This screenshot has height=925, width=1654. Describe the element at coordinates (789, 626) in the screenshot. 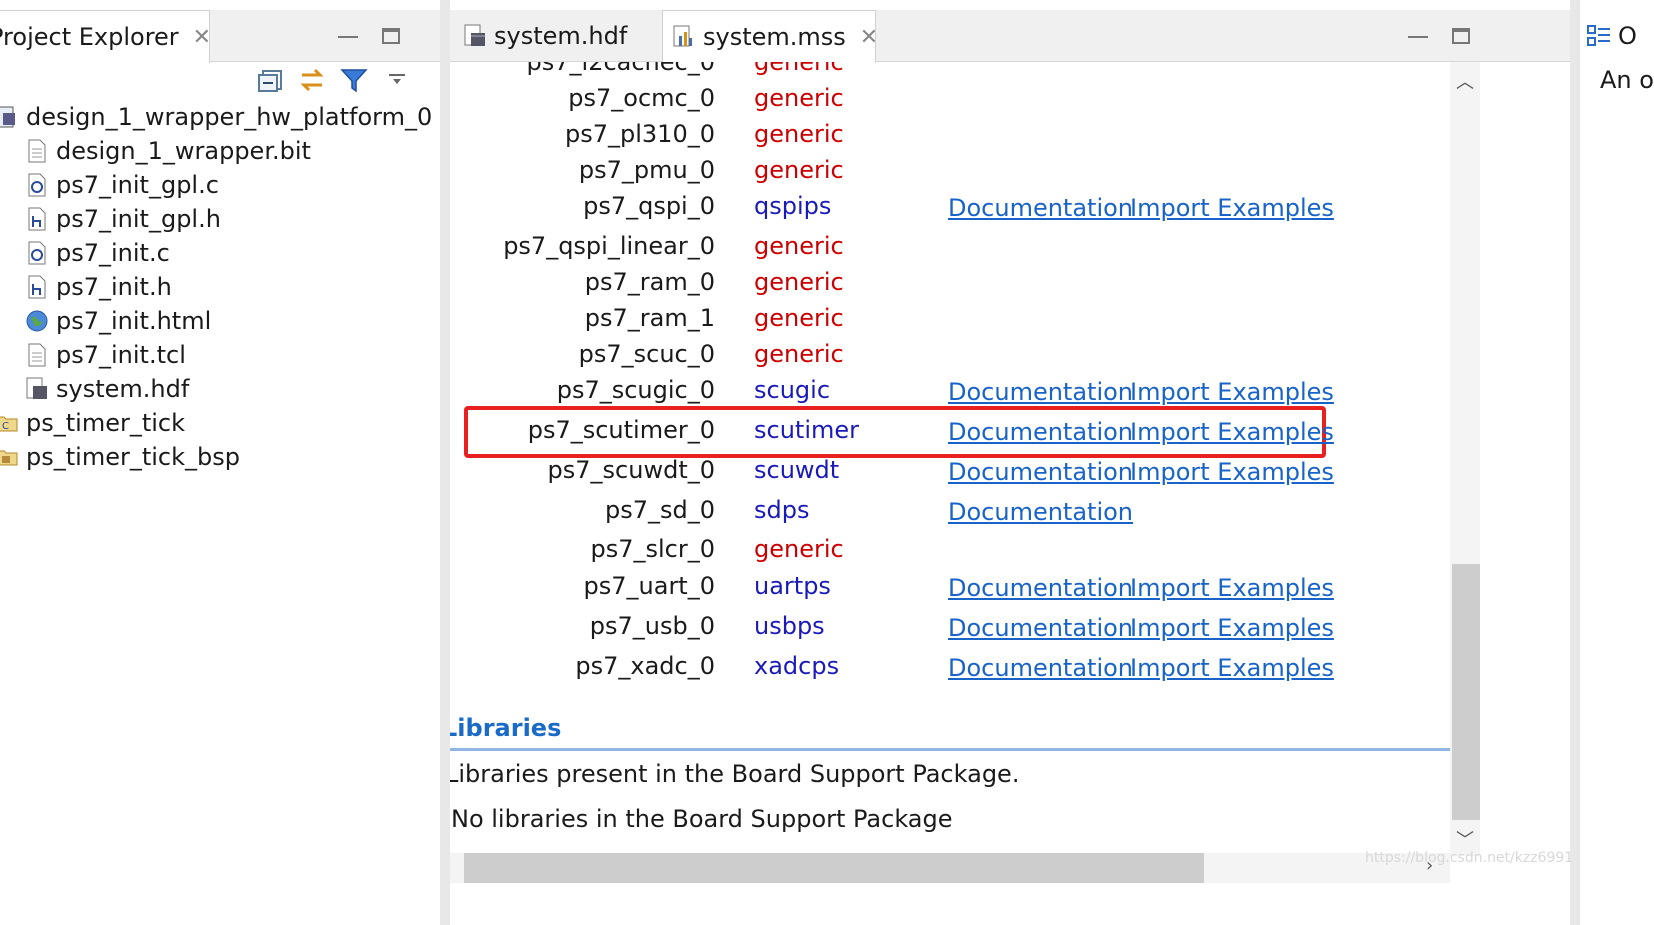

I see `driver-name: usbps` at that location.